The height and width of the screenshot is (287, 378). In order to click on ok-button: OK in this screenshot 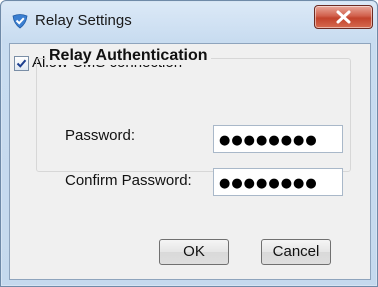, I will do `click(194, 252)`.